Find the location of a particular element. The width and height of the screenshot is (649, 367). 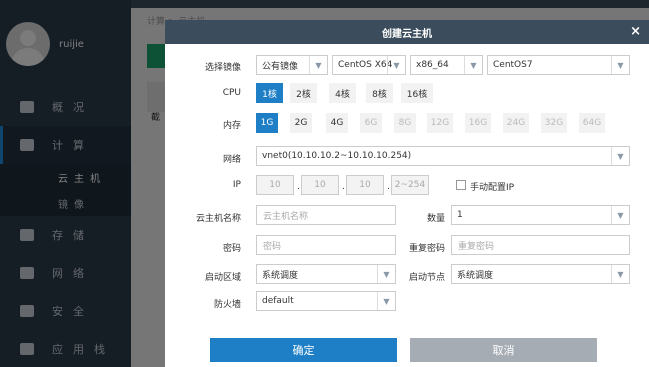

image-version-select: CentOS7 ▼ is located at coordinates (558, 65).